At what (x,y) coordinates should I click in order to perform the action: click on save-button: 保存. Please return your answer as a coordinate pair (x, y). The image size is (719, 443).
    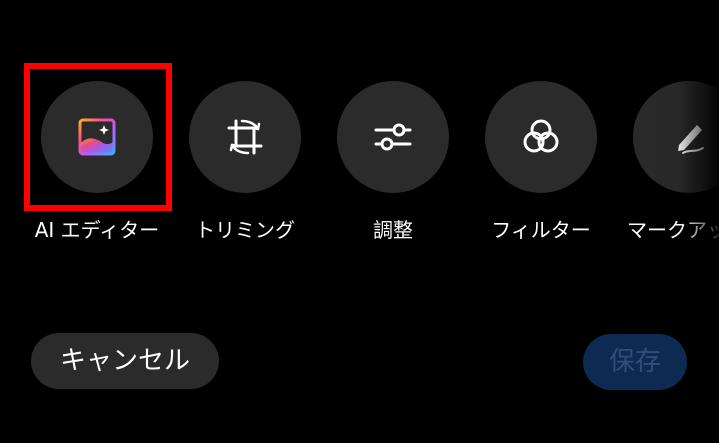
    Looking at the image, I should click on (635, 362).